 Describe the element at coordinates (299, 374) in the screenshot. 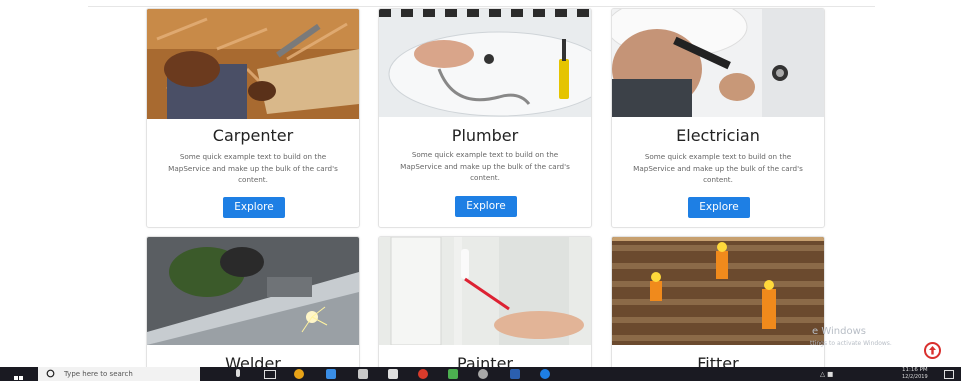

I see `chrome-icon` at that location.